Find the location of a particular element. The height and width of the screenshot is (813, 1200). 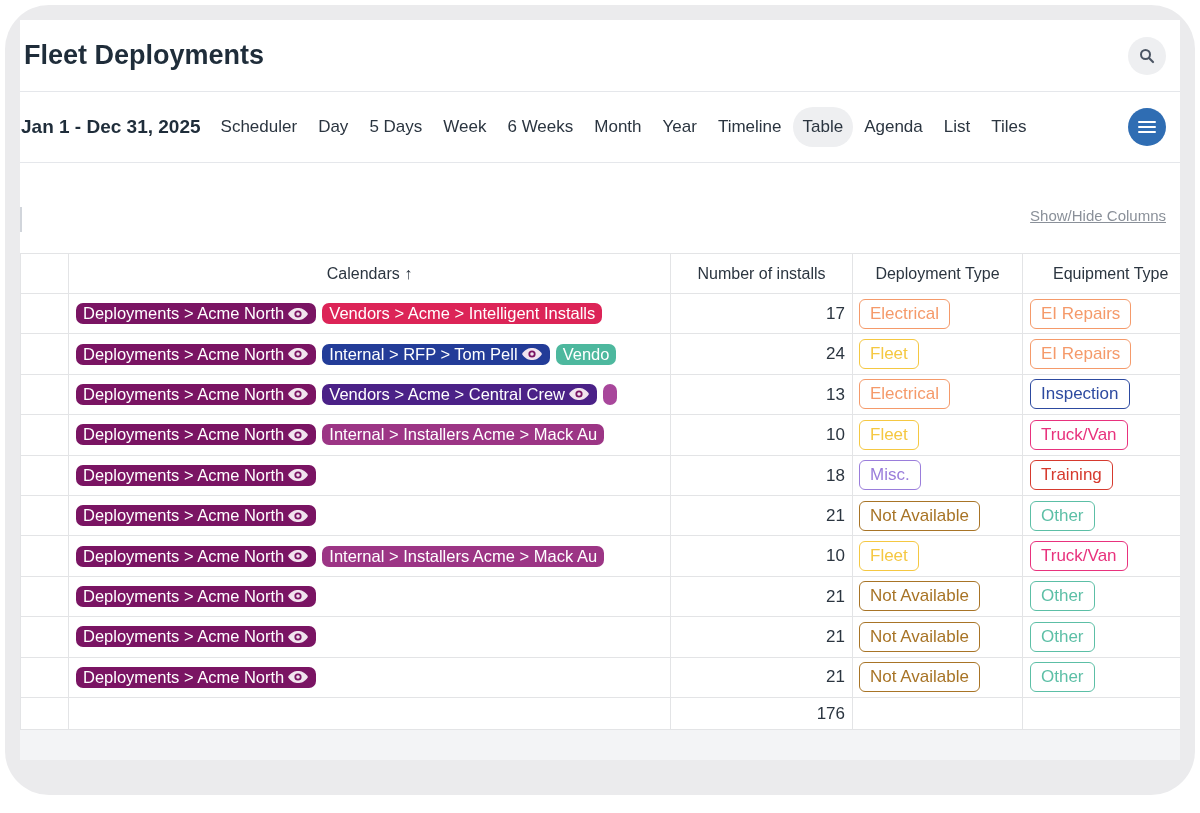

view-tab: Scheduler is located at coordinates (259, 127).